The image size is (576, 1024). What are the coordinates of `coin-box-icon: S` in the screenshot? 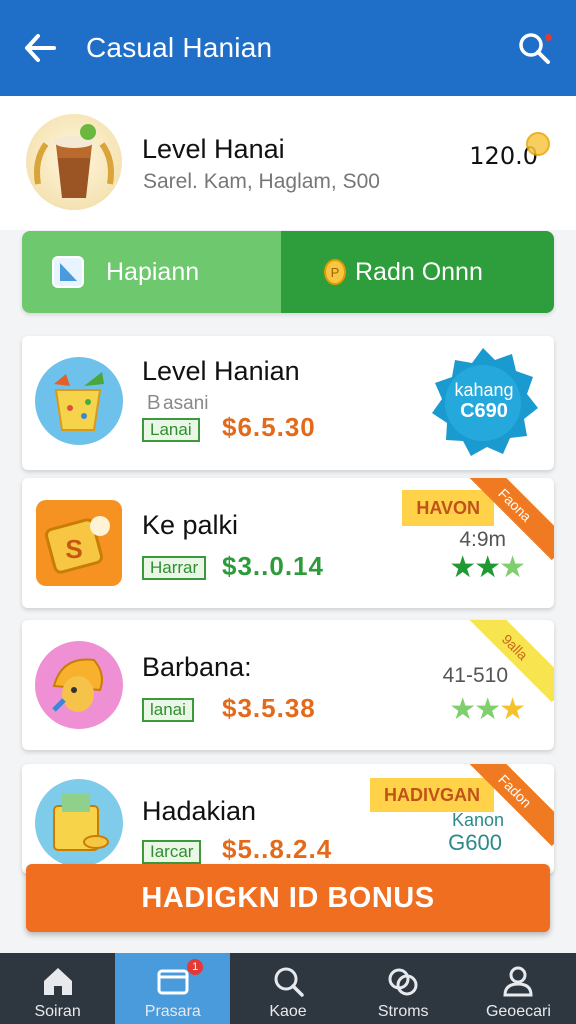 It's located at (79, 543).